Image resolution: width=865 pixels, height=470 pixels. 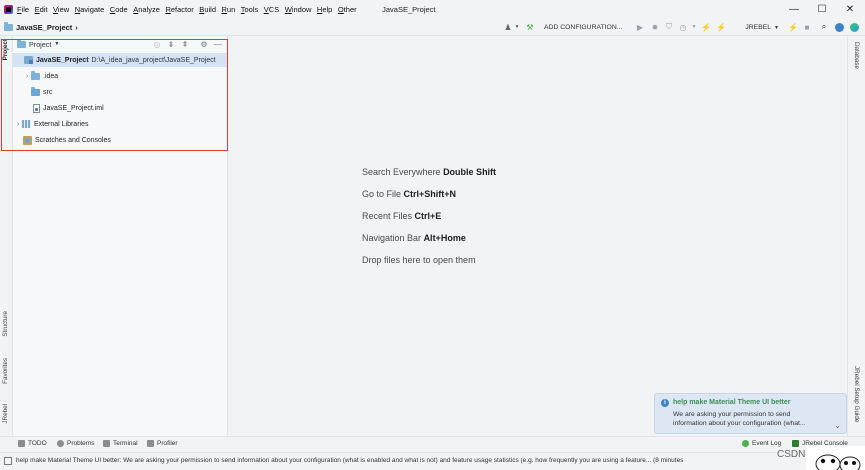 I want to click on library-icon, so click(x=26, y=124).